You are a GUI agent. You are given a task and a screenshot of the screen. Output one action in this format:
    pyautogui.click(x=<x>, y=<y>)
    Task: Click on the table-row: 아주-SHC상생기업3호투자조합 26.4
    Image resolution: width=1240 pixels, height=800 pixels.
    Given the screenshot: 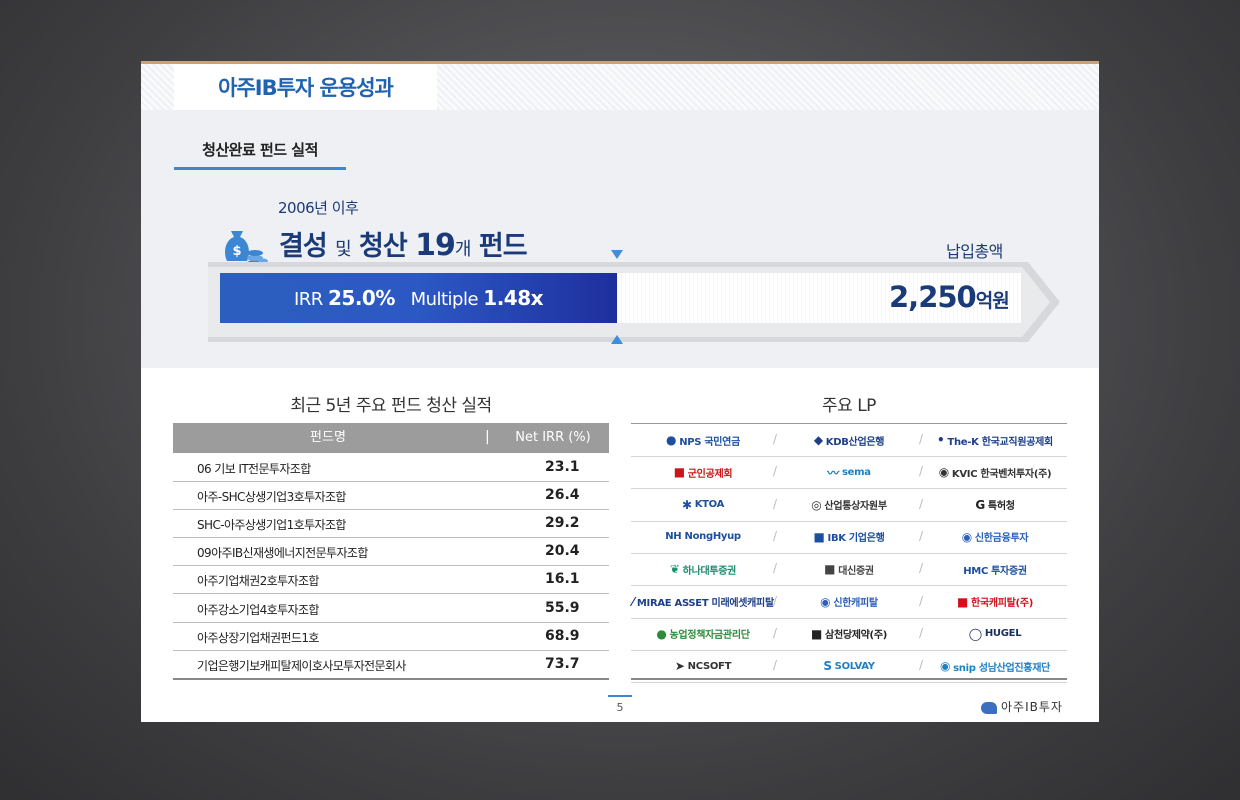 What is the action you would take?
    pyautogui.click(x=391, y=496)
    